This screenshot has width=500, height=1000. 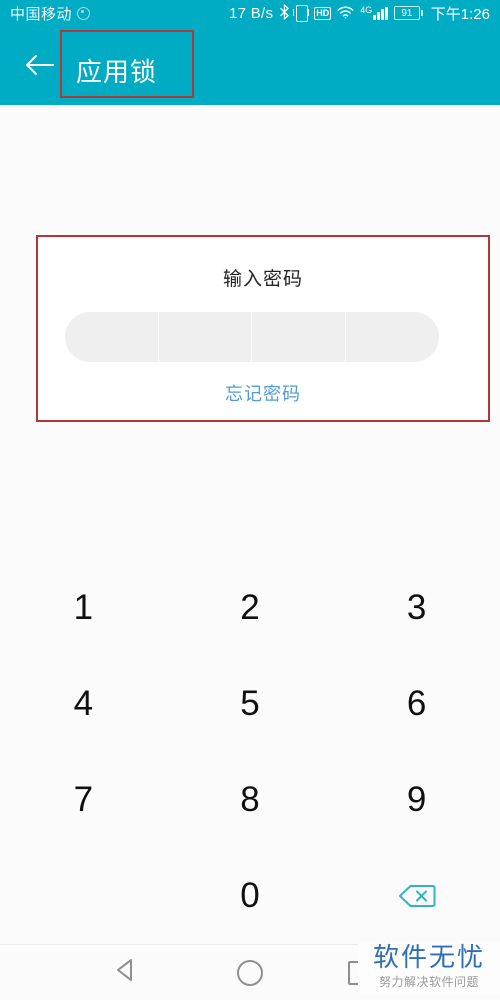 I want to click on nav-back-icon, so click(x=125, y=972).